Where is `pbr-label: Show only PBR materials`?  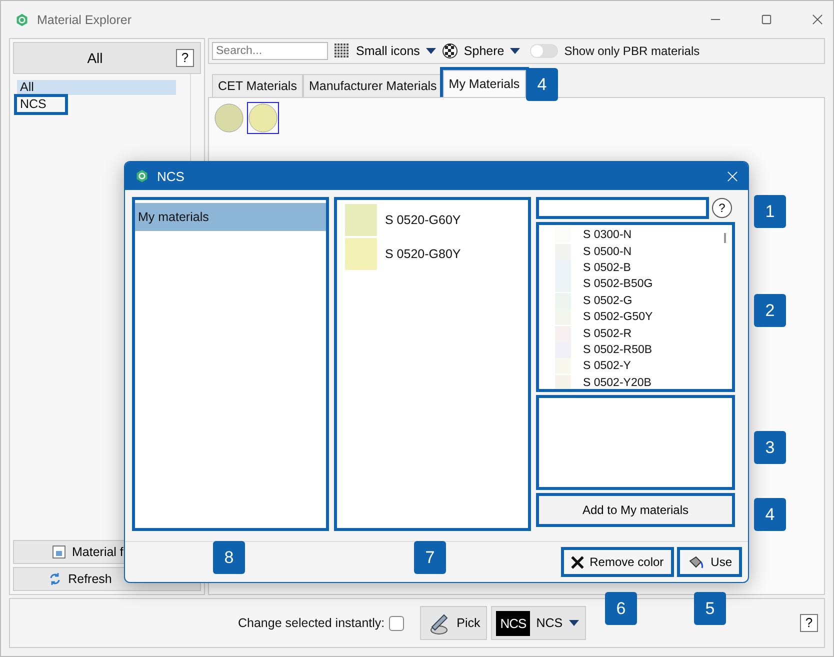 pbr-label: Show only PBR materials is located at coordinates (632, 51).